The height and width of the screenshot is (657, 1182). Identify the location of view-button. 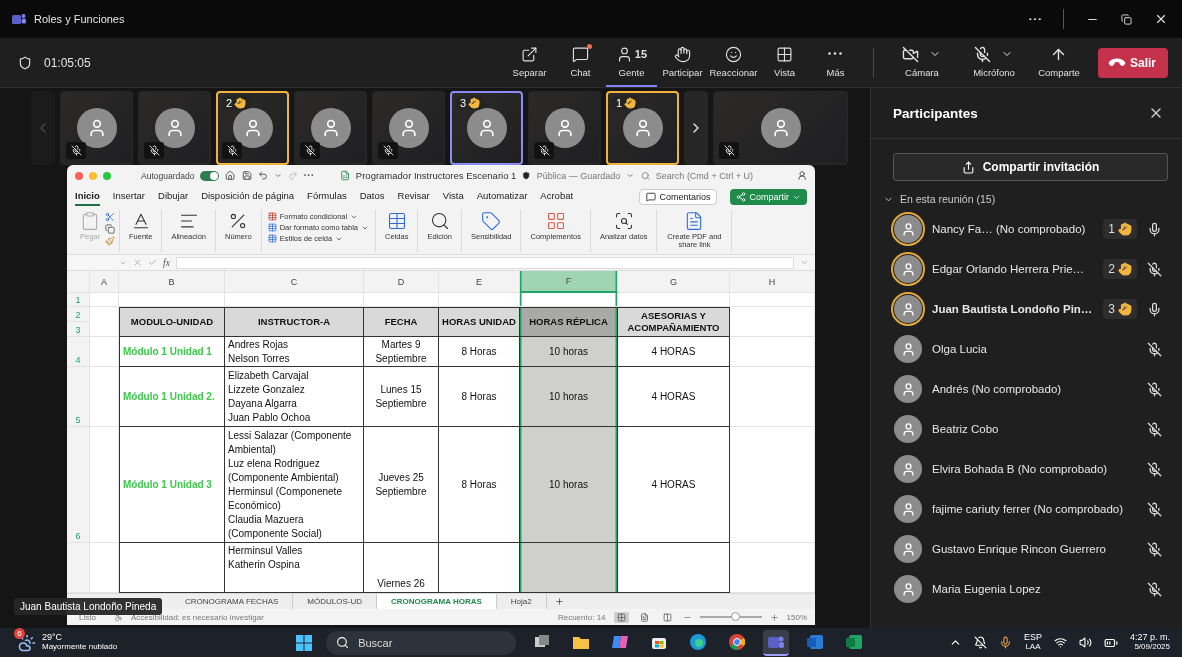
(621, 617).